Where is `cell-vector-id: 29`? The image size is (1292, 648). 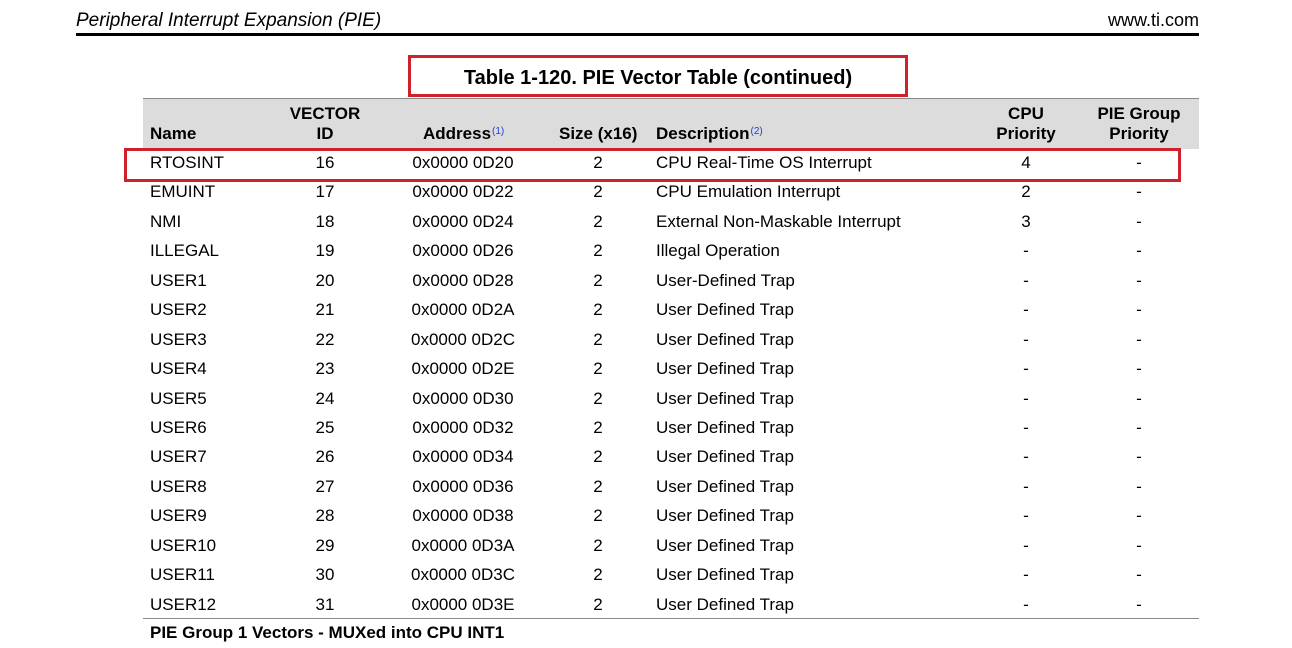
cell-vector-id: 29 is located at coordinates (325, 545).